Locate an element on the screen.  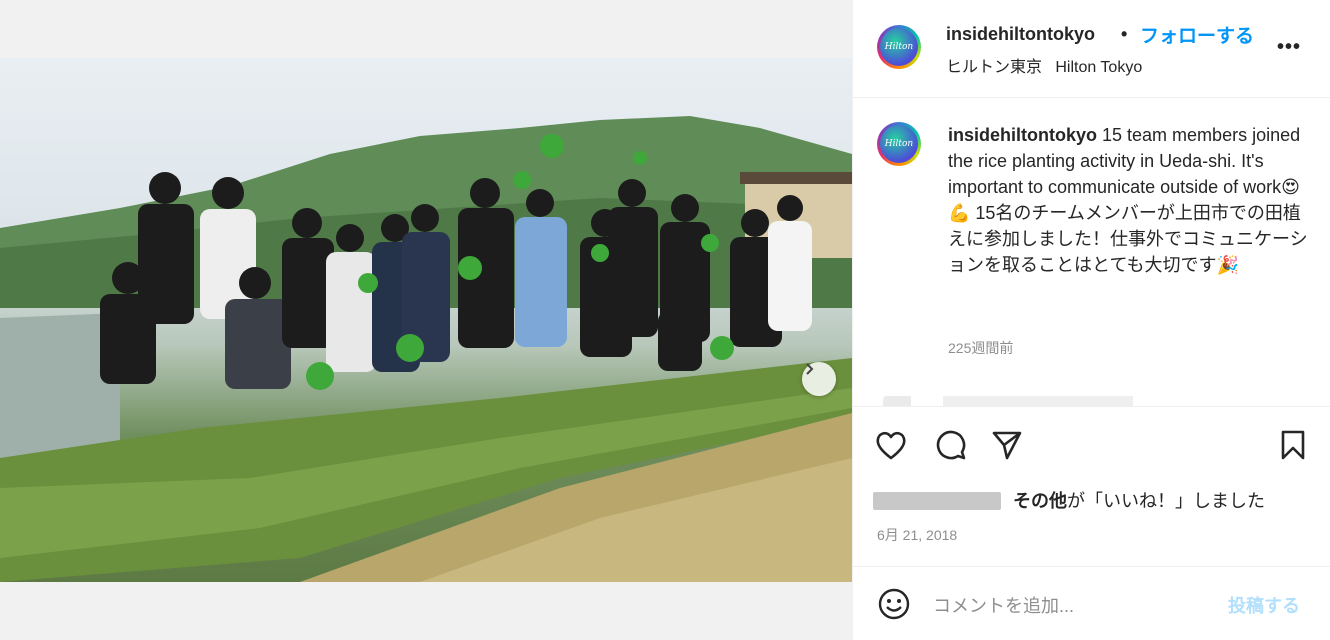
likes-rest: が「いいね！」しました is located at coordinates (1166, 501).